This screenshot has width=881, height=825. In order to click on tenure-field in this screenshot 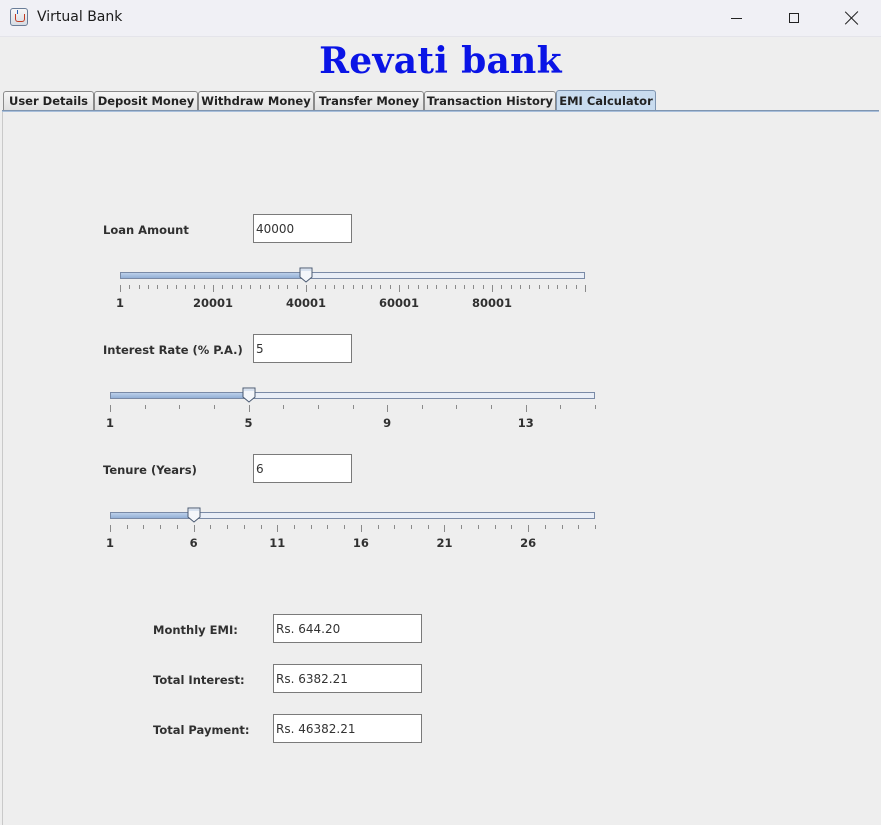, I will do `click(302, 468)`.